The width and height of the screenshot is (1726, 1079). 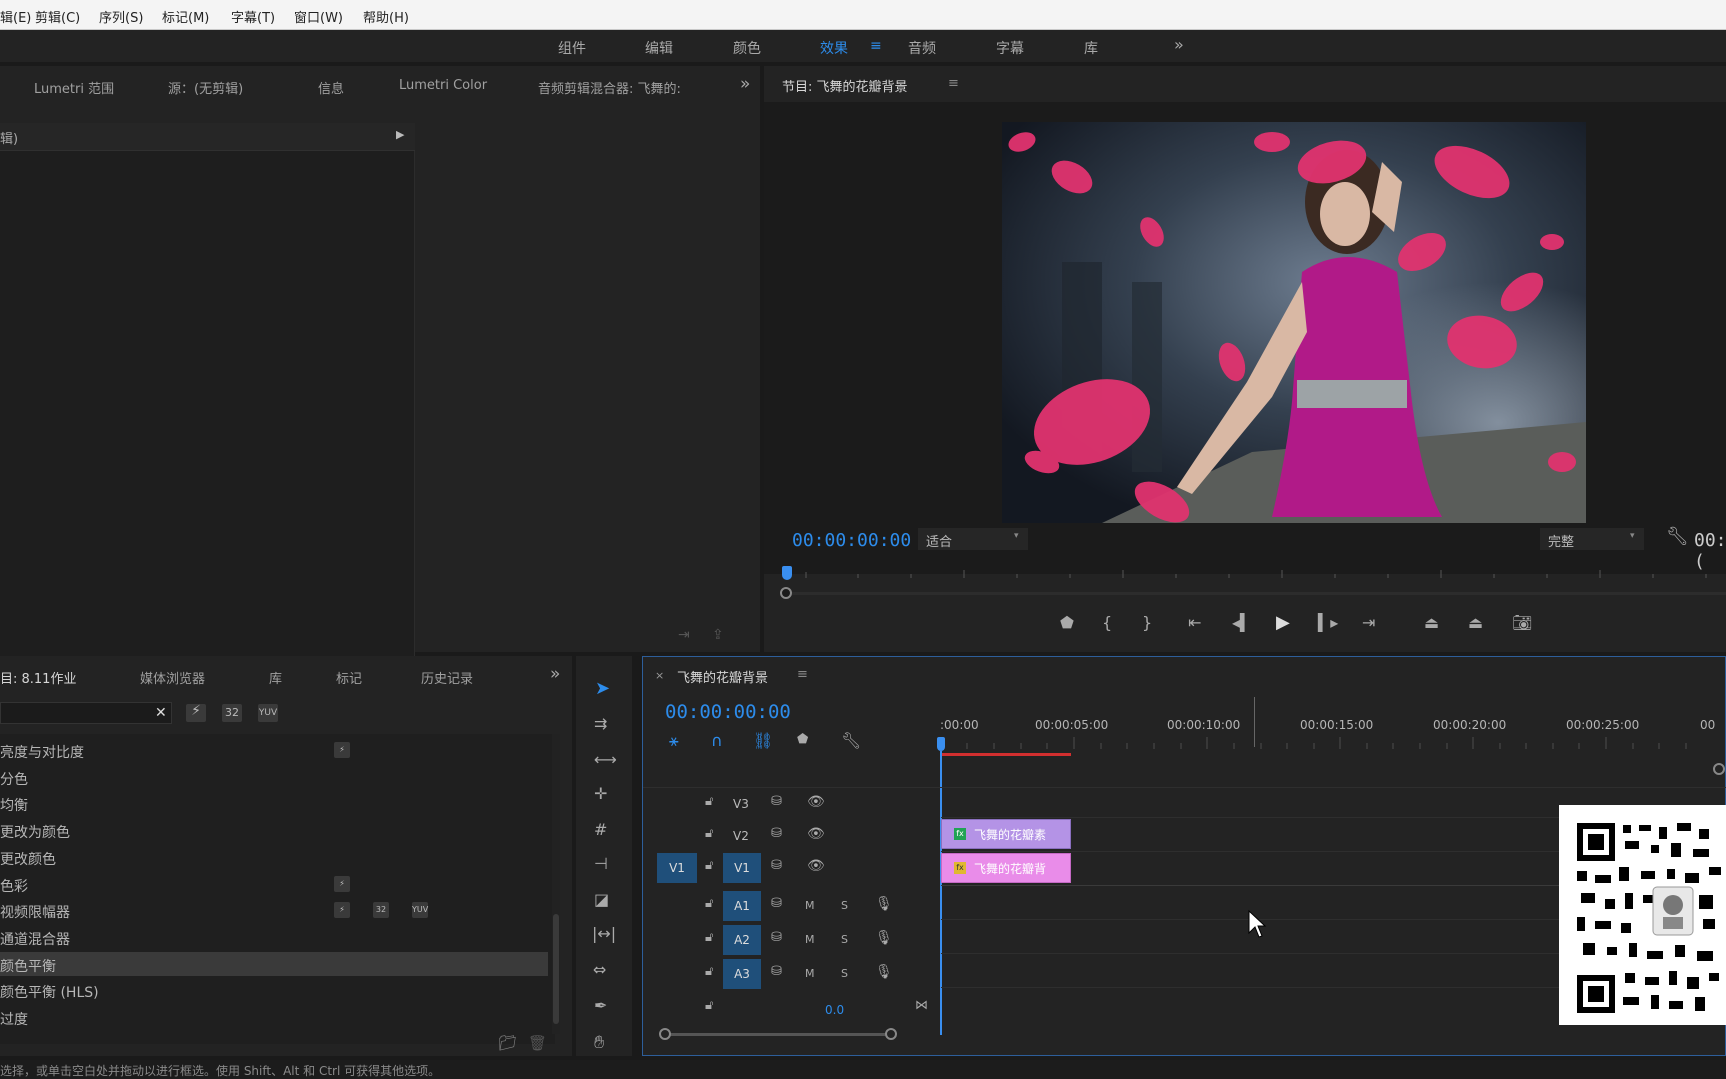 I want to click on track-target-a2: A2, so click(x=742, y=940).